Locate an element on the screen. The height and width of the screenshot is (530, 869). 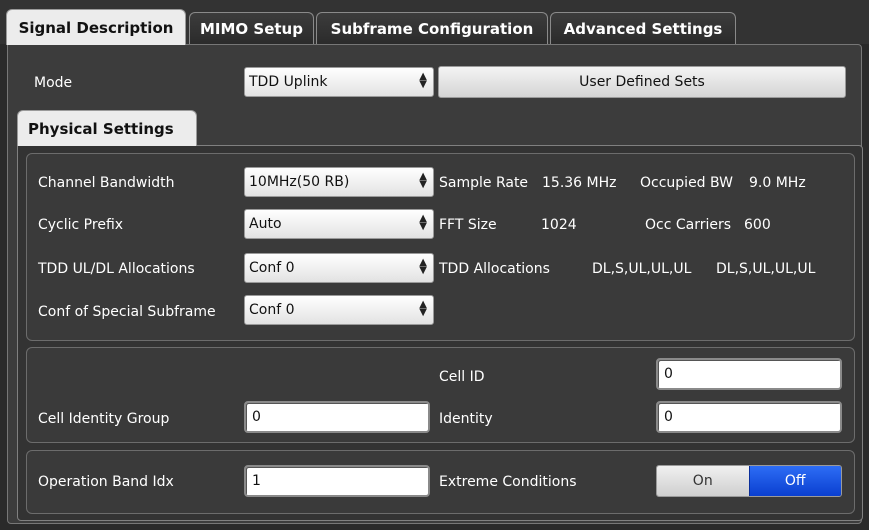
channel-bandwidth-select: 10MHz(50 RB) ▲ ▼ is located at coordinates (339, 182).